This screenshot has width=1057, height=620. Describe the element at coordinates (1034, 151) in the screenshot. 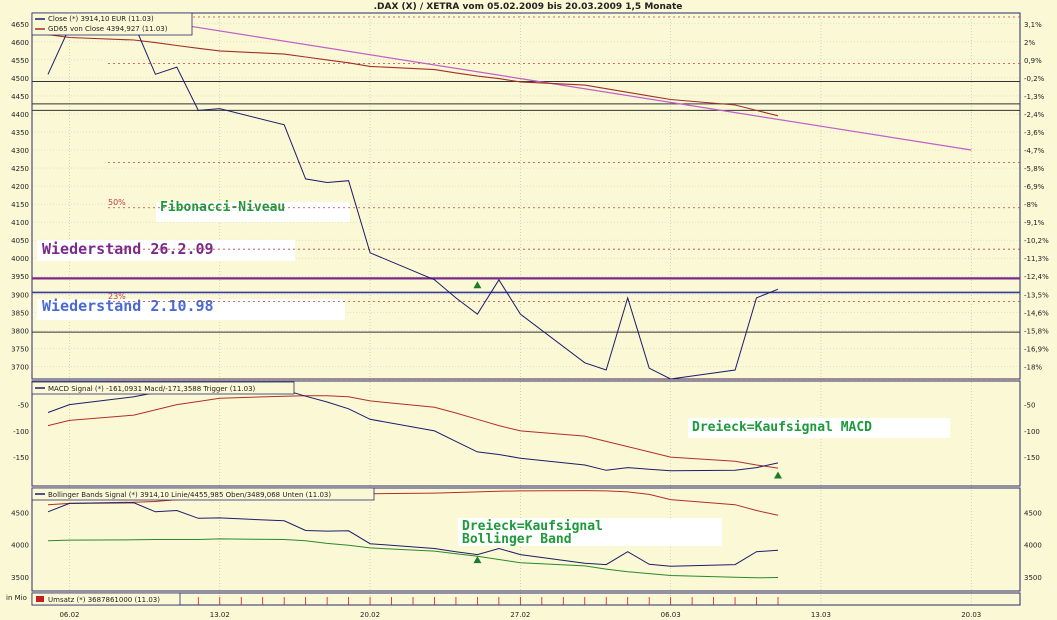

I see `pct-tick-label: -4,7%` at that location.